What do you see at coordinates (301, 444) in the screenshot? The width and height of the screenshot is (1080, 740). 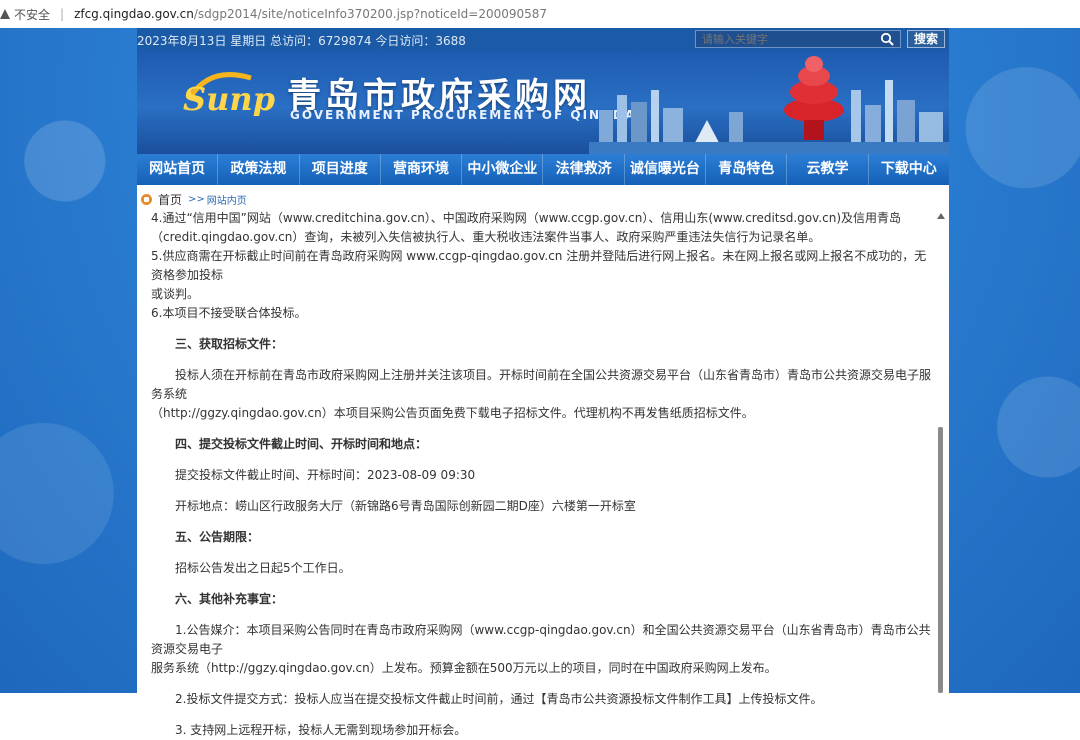 I see `section-heading: 四、提交投标文件截止时间、开标时间和地点：` at bounding box center [301, 444].